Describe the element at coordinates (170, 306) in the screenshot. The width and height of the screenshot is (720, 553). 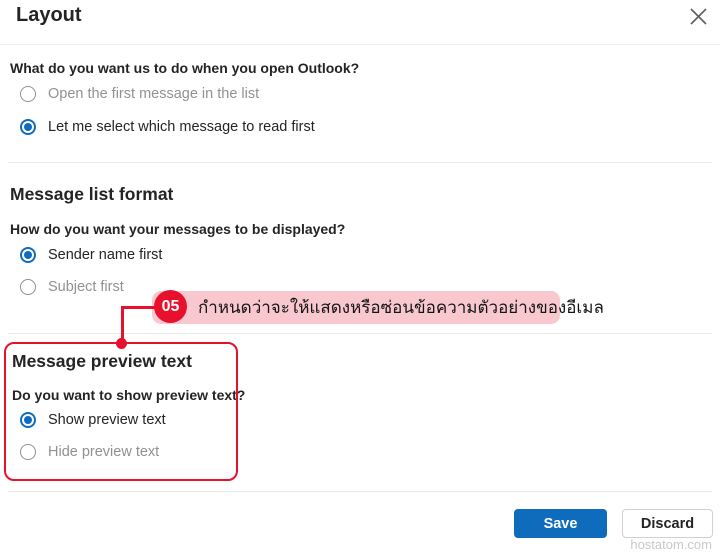
I see `annotation-step-badge: 05` at that location.